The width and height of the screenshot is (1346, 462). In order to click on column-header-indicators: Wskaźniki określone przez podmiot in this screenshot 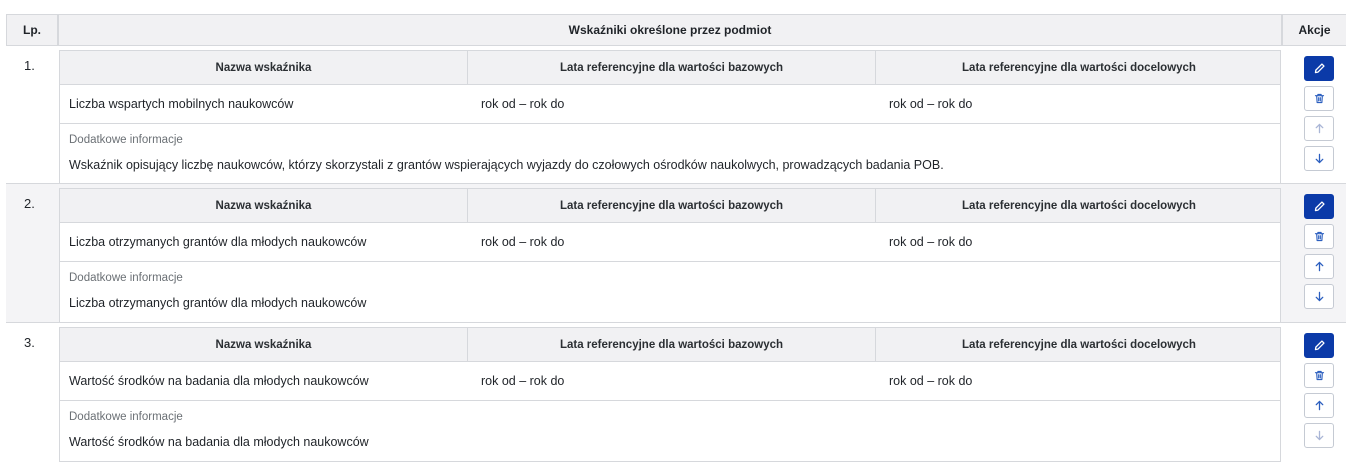, I will do `click(670, 30)`.